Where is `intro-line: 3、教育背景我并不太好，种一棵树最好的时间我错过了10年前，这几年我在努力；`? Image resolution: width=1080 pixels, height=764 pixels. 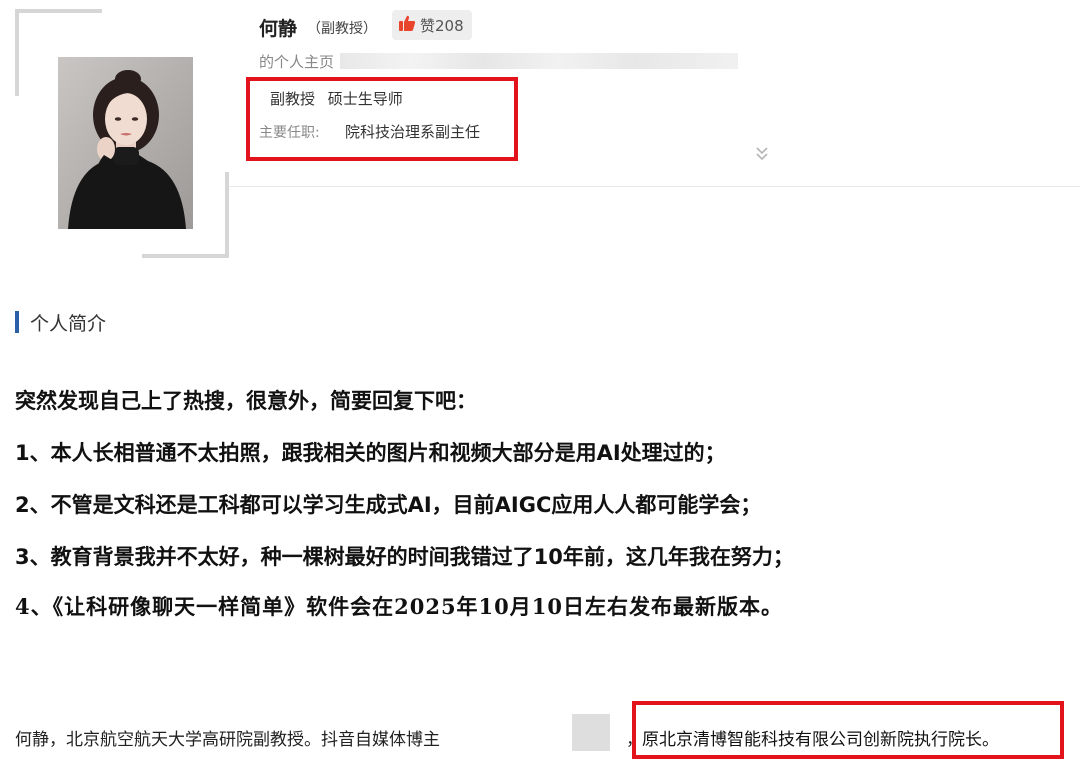 intro-line: 3、教育背景我并不太好，种一棵树最好的时间我错过了10年前，这几年我在努力； is located at coordinates (404, 557).